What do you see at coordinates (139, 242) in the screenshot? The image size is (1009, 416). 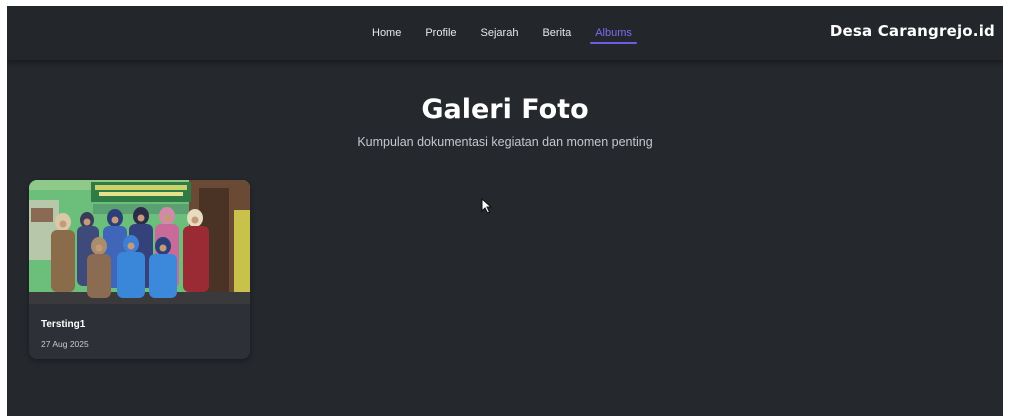 I see `album-cover-photo` at bounding box center [139, 242].